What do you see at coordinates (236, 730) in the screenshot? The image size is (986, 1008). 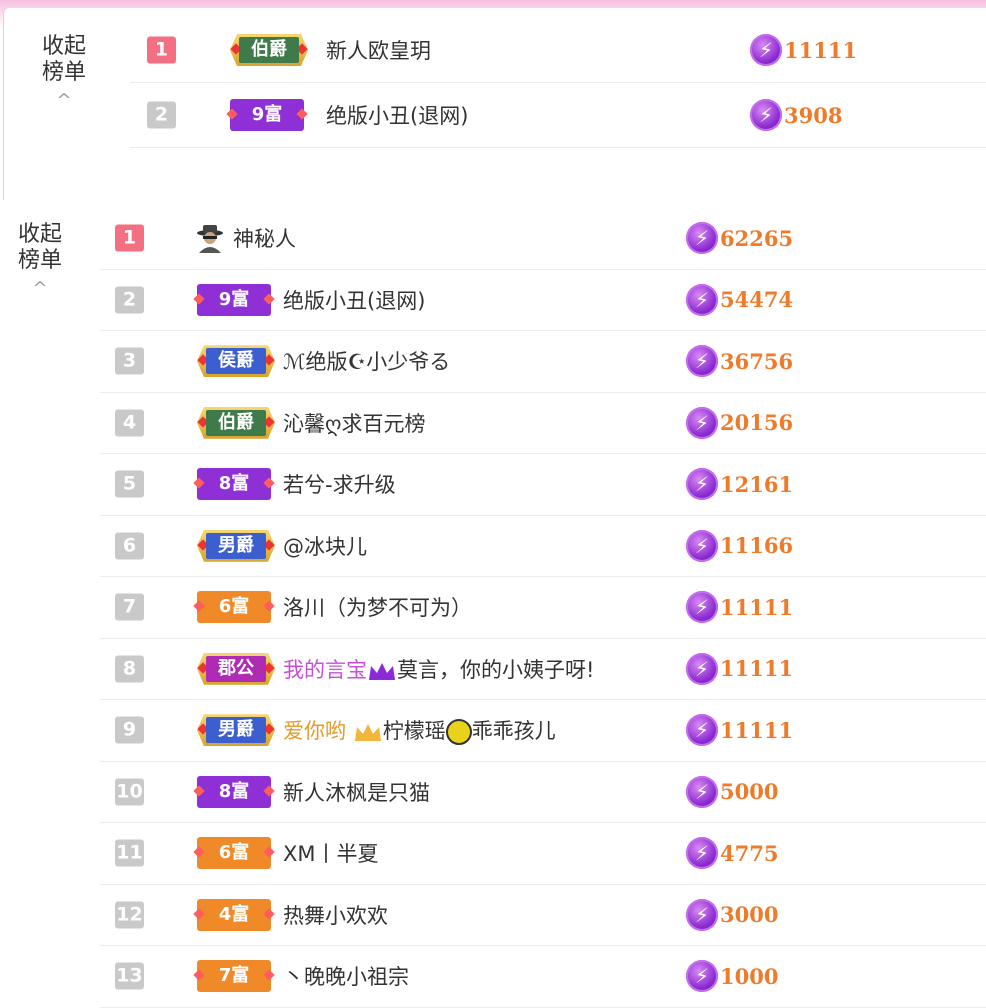 I see `level-badge: 男爵` at bounding box center [236, 730].